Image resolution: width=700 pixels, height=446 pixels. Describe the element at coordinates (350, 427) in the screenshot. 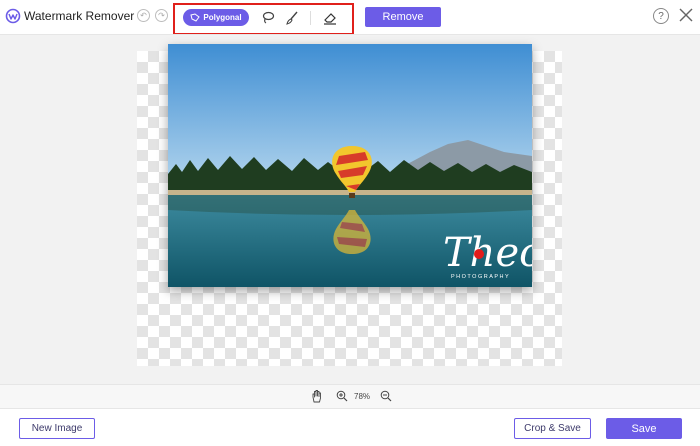

I see `bottom-bar: New Image Crop & Save Save` at that location.